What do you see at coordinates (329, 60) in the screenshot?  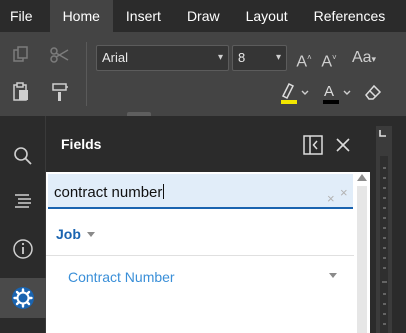 I see `shrink-font-icon: A˅` at bounding box center [329, 60].